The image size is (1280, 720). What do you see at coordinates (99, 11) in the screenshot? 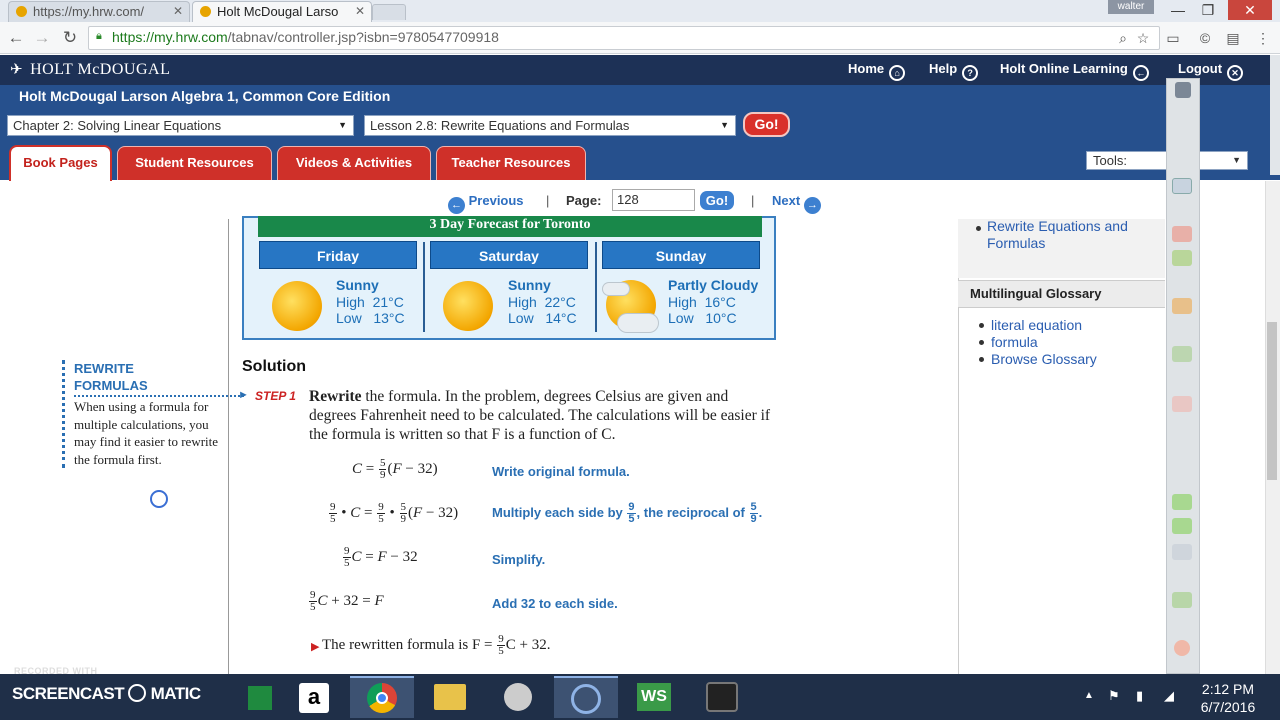
I see `browser-tab-1: https://my.hrw.com/ ✕` at bounding box center [99, 11].